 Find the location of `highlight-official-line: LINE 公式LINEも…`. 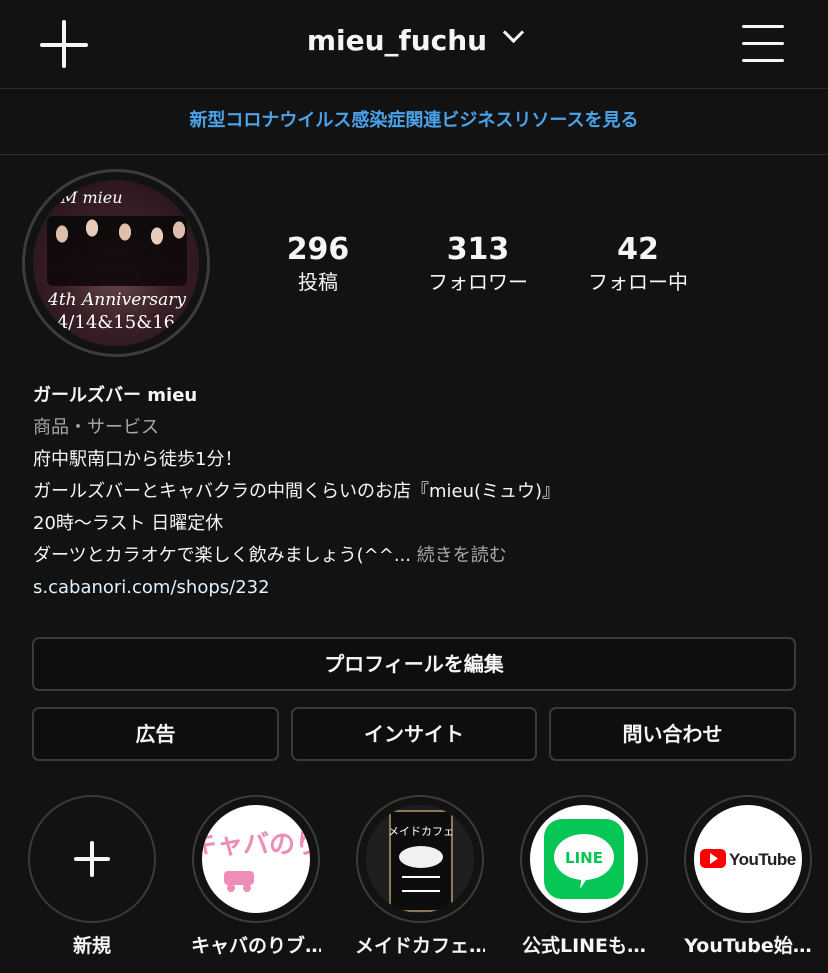

highlight-official-line: LINE 公式LINEも… is located at coordinates (584, 876).